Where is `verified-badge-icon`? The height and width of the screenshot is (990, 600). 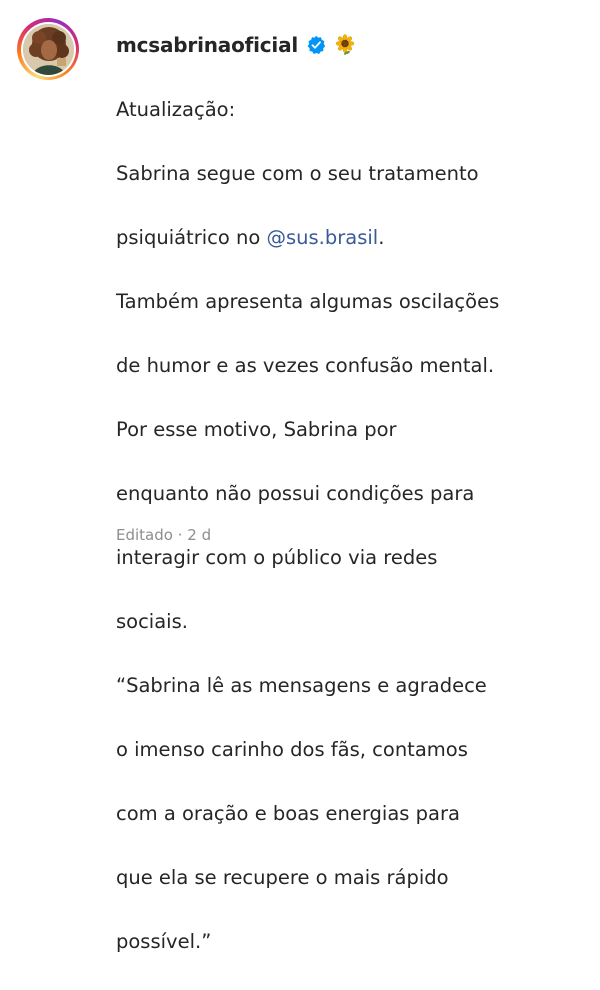 verified-badge-icon is located at coordinates (316, 44).